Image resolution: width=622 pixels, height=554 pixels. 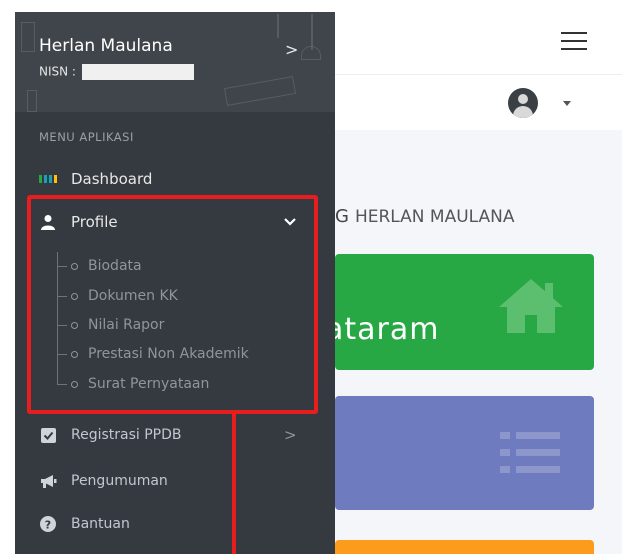 I want to click on sidebar-item-dashboard: Dashboard, so click(x=95, y=179).